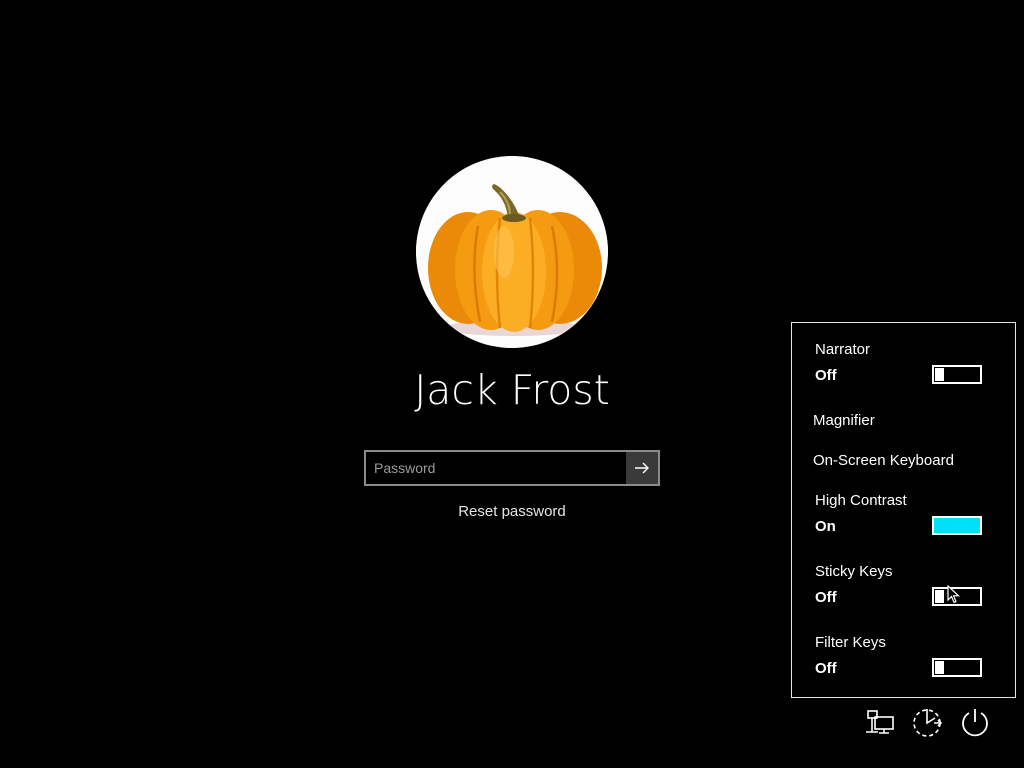 This screenshot has width=1024, height=768. I want to click on power-icon, so click(975, 723).